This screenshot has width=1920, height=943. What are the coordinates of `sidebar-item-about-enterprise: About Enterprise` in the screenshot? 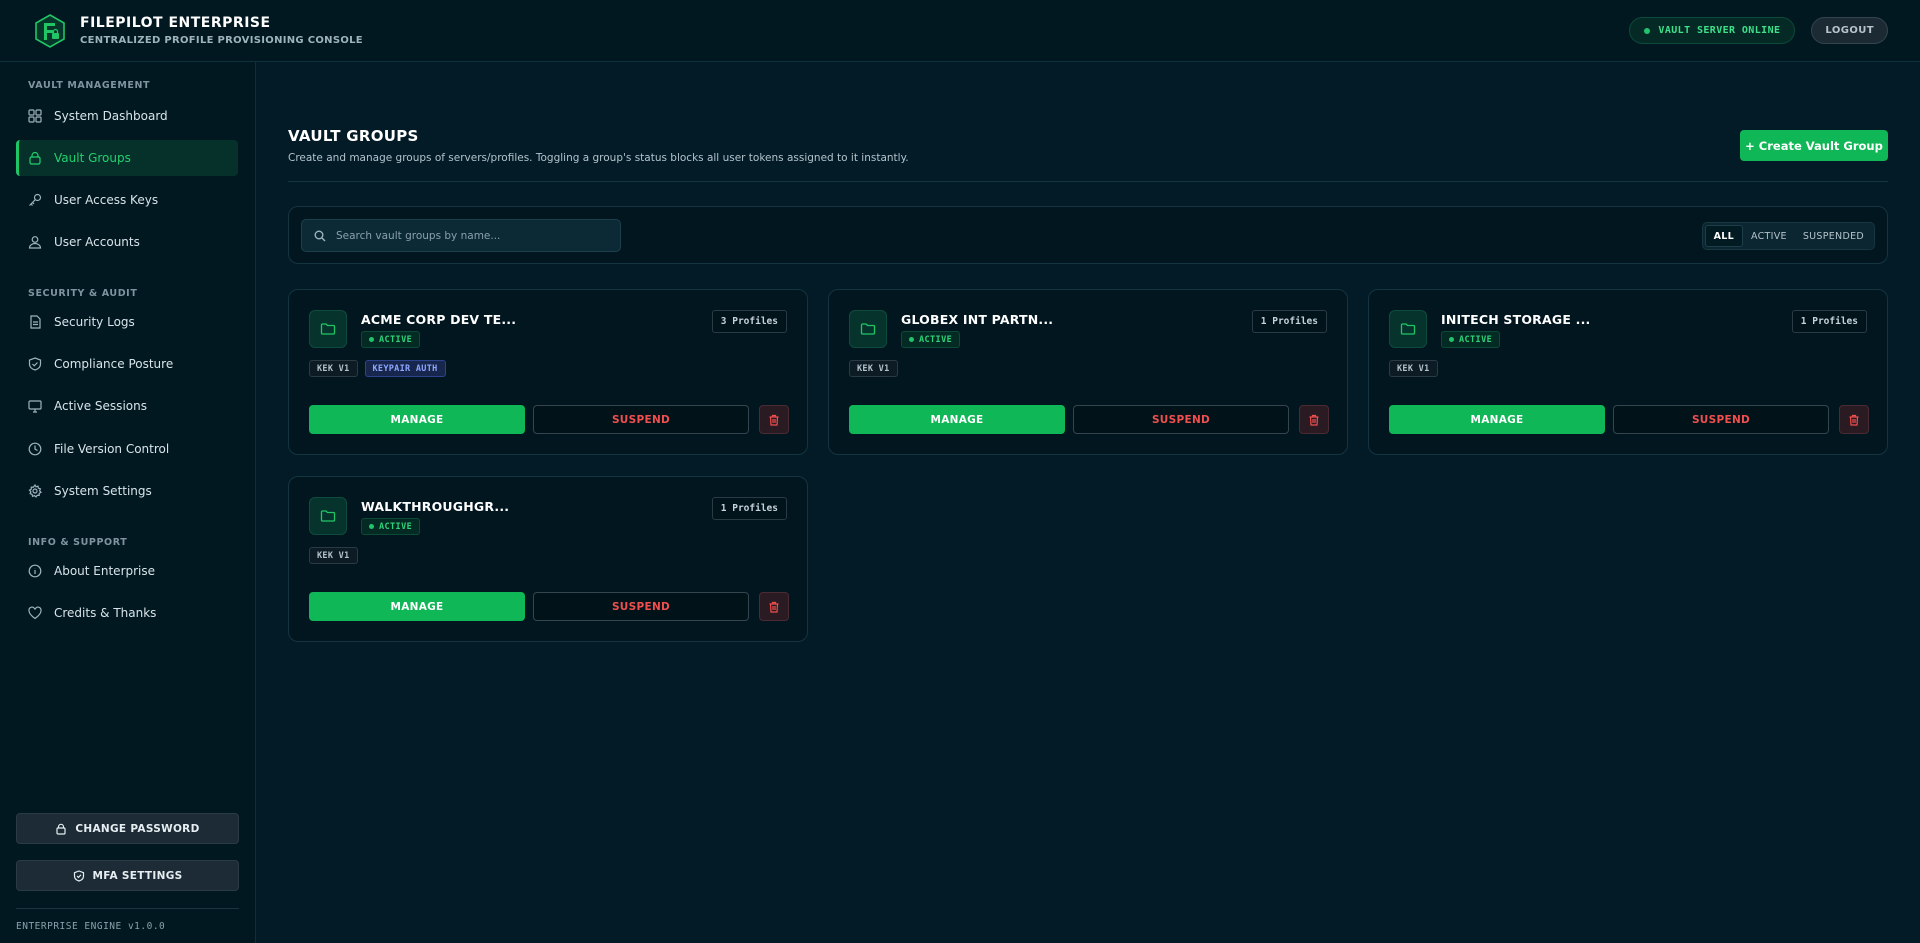 It's located at (127, 571).